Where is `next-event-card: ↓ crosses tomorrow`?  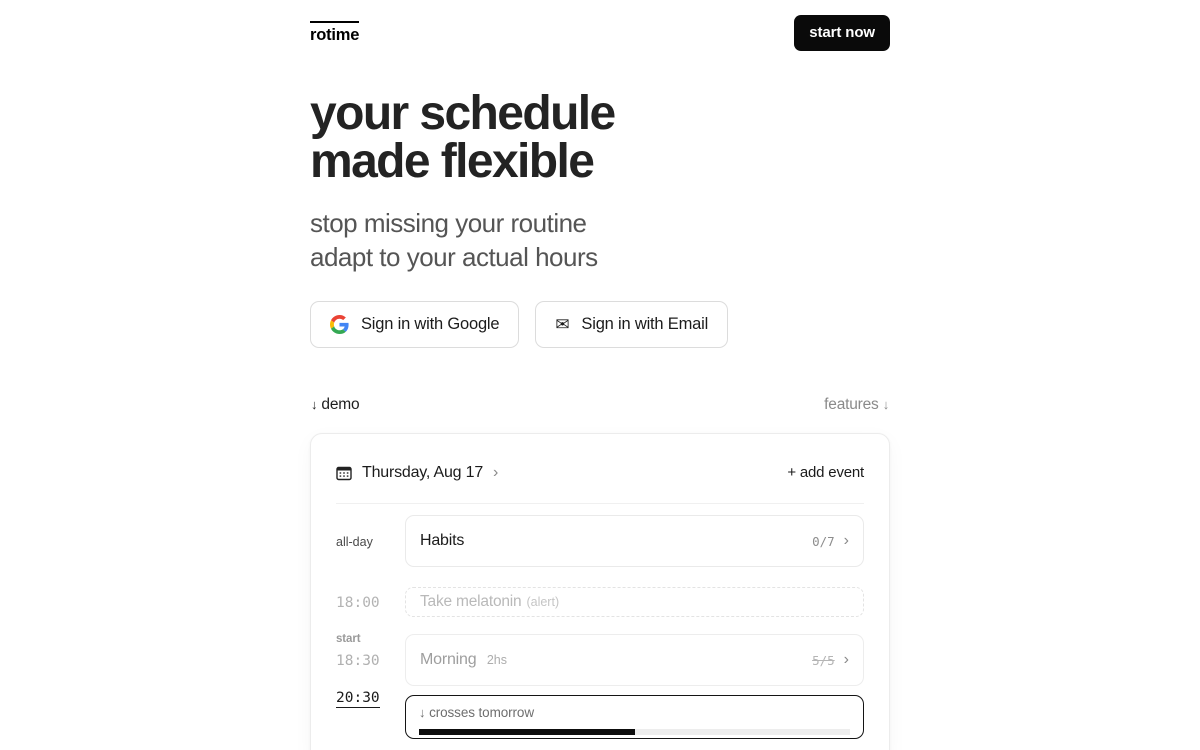
next-event-card: ↓ crosses tomorrow is located at coordinates (634, 717).